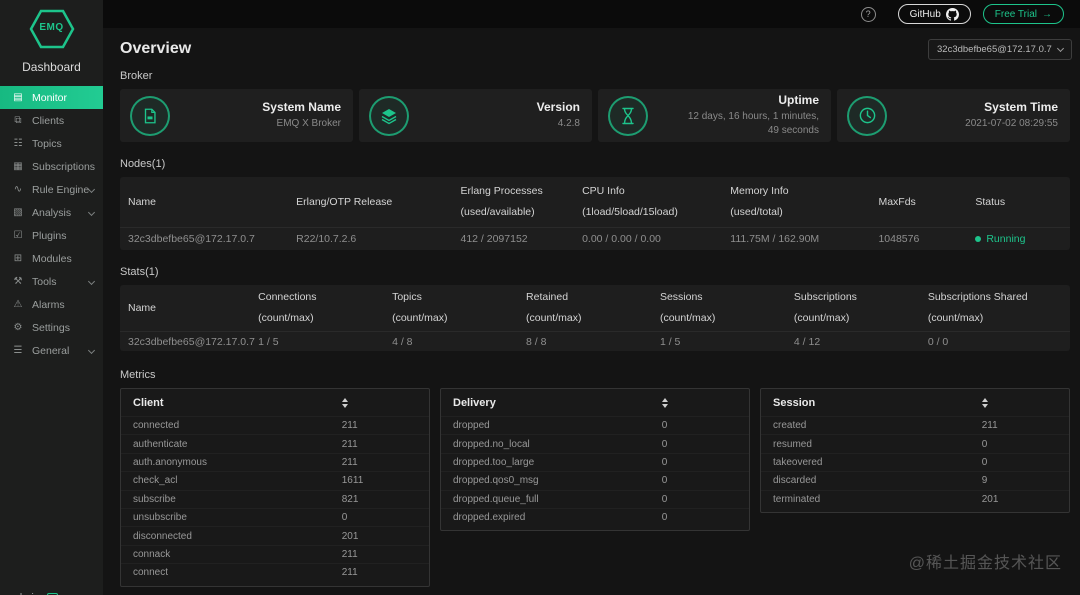  Describe the element at coordinates (591, 14) in the screenshot. I see `topbar: ? GitHub Free Trial →` at that location.